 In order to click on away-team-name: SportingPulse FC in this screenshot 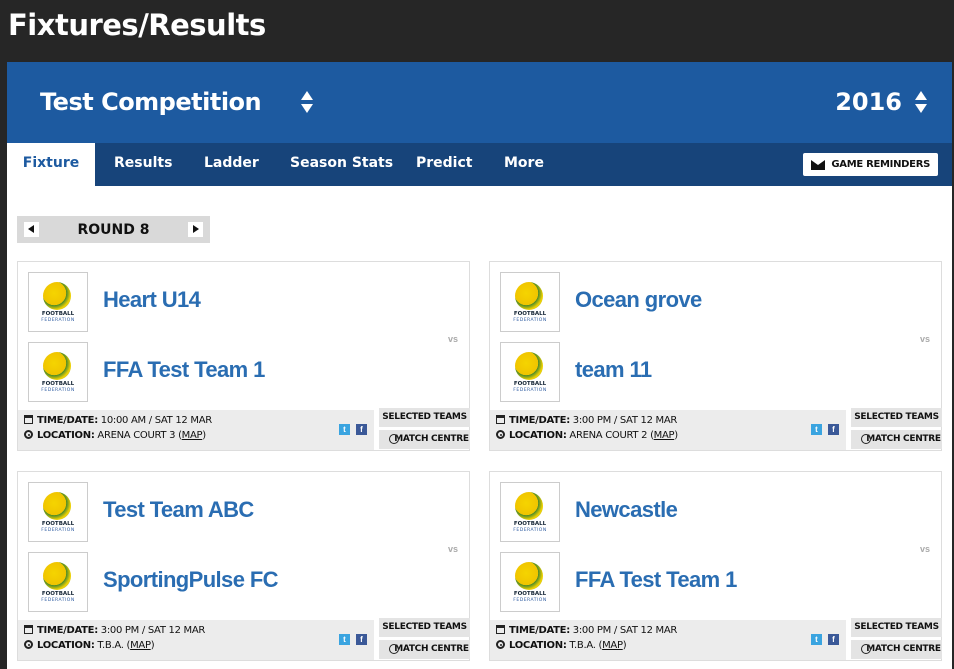, I will do `click(191, 580)`.